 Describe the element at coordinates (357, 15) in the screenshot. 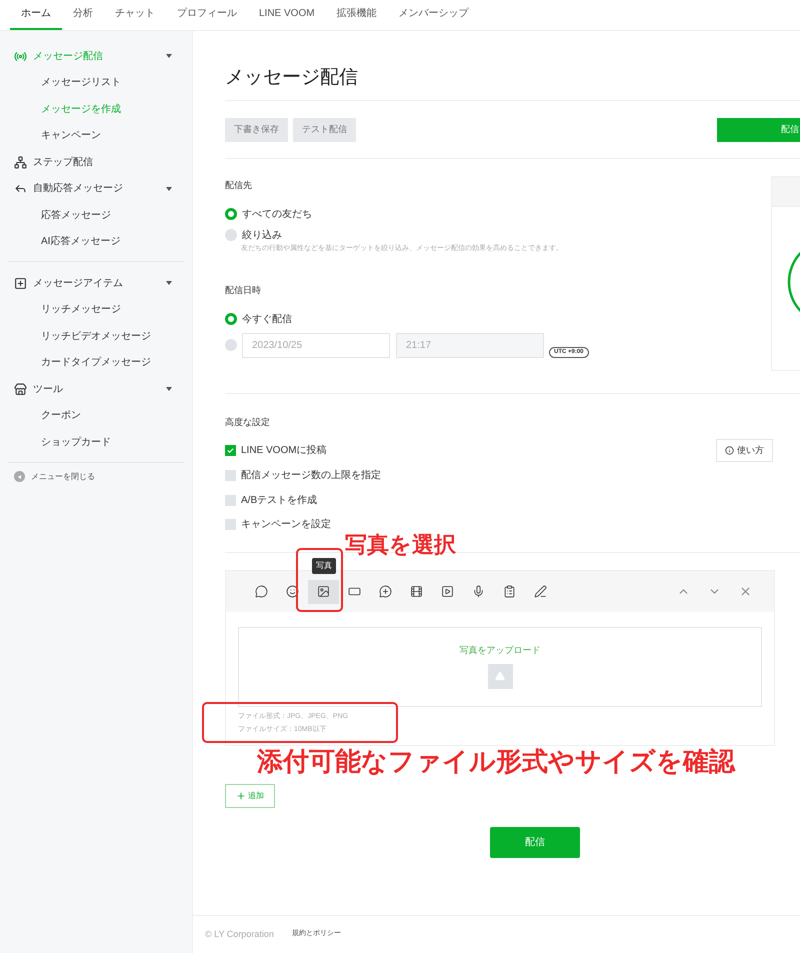

I see `nav-tab: 拡張機能` at that location.